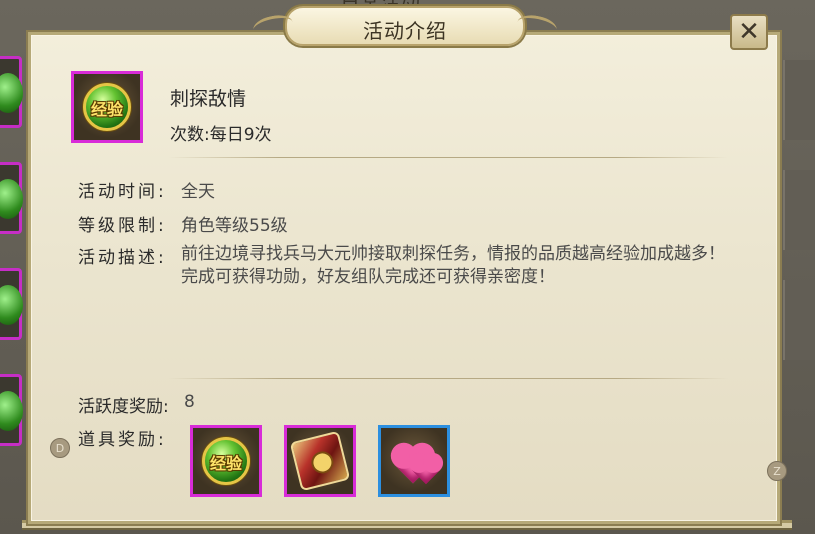  I want to click on corner-badge-left: D, so click(60, 448).